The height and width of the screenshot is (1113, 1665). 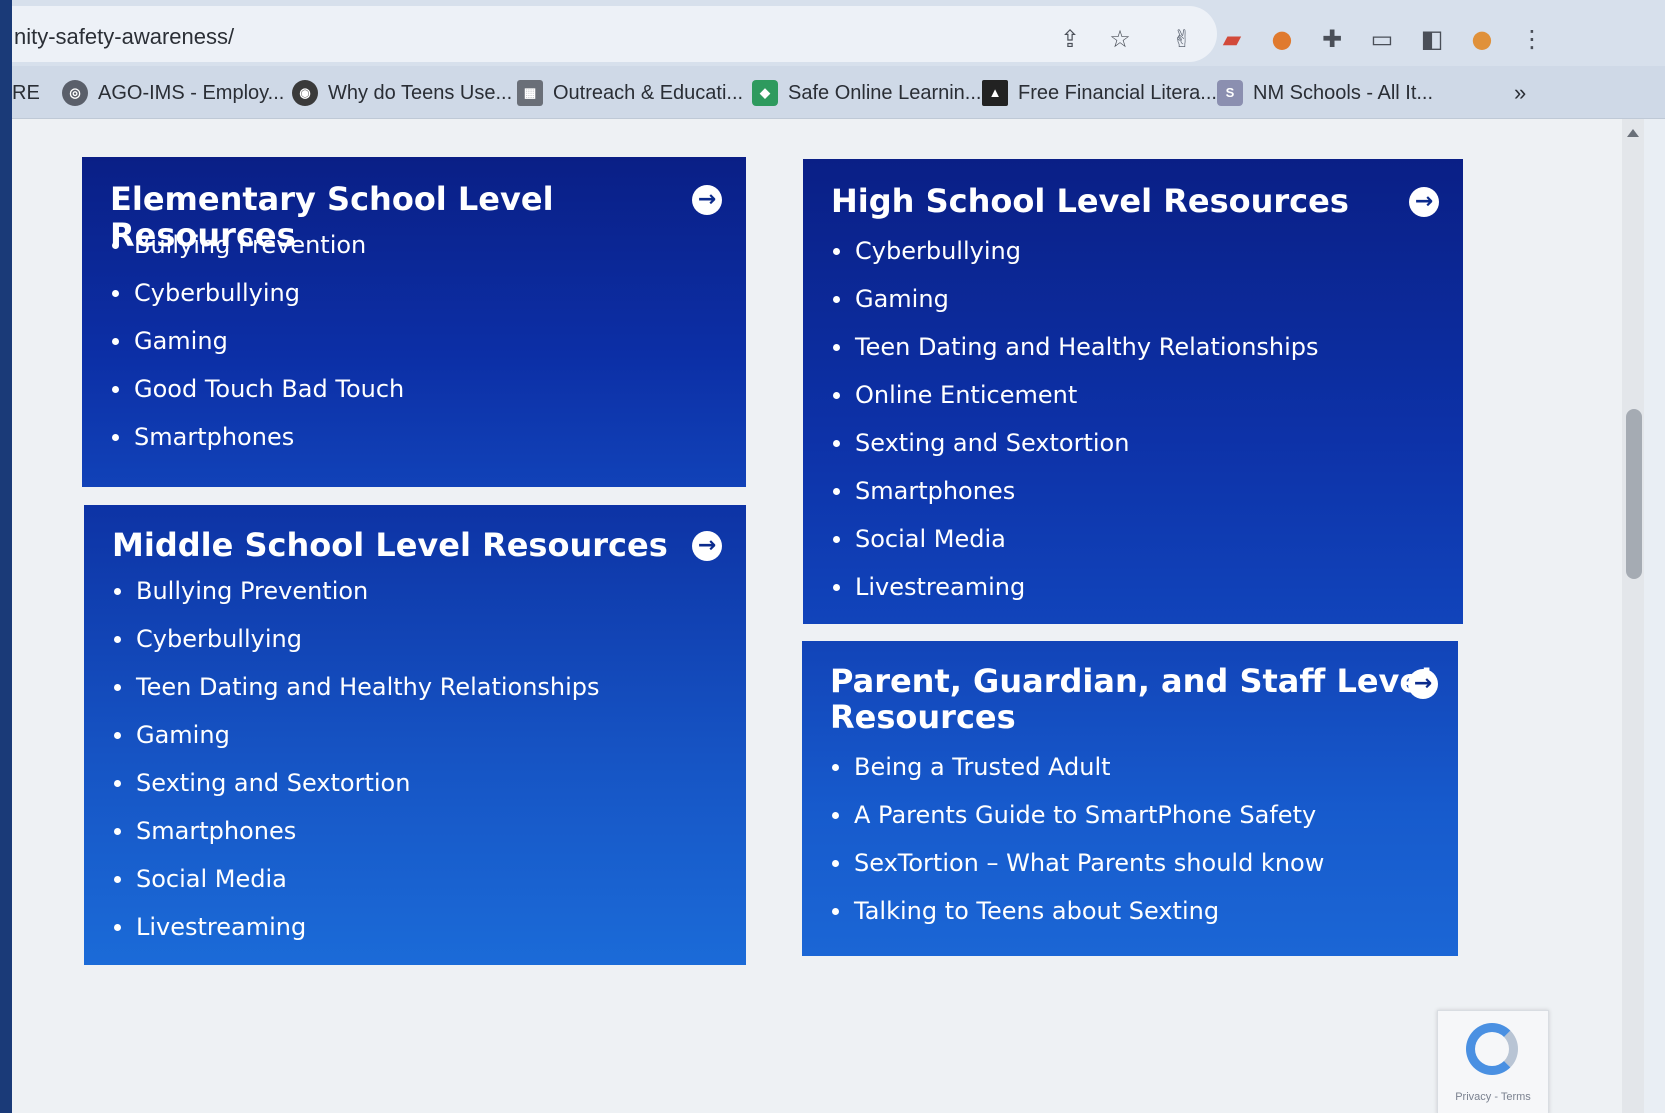 What do you see at coordinates (1077, 863) in the screenshot?
I see `list-item: SexTortion – What Parents should know` at bounding box center [1077, 863].